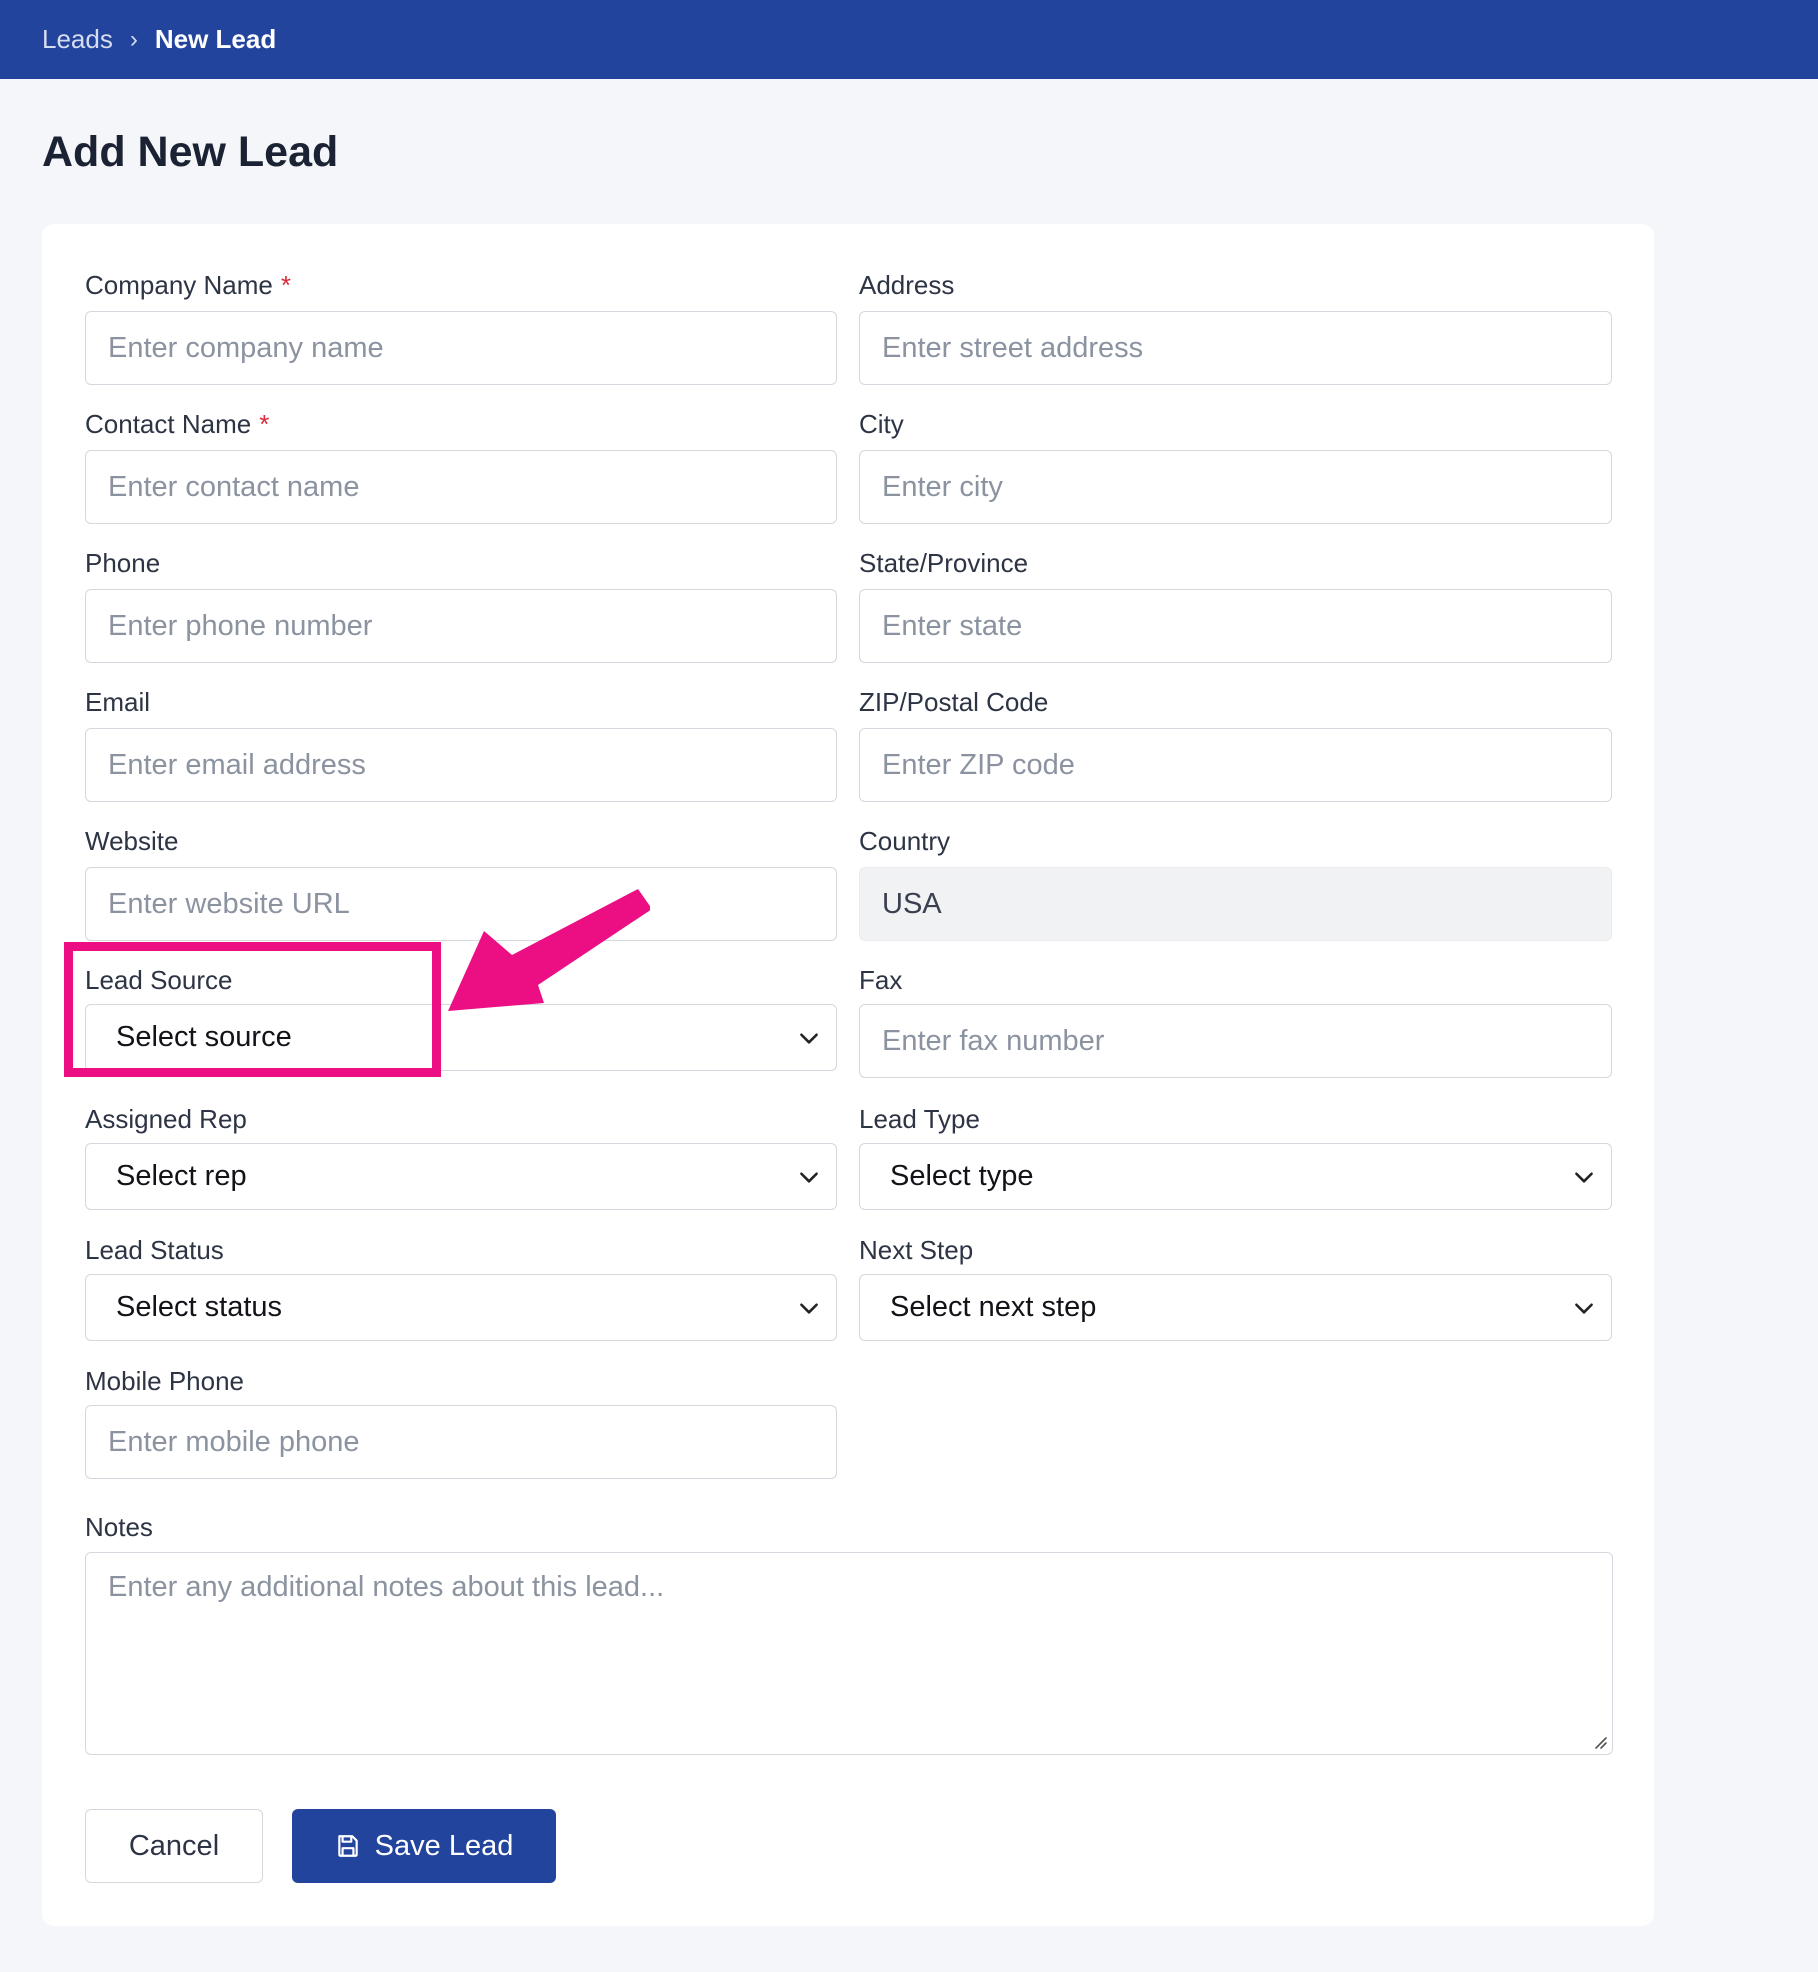  What do you see at coordinates (1235, 765) in the screenshot?
I see `zip-input` at bounding box center [1235, 765].